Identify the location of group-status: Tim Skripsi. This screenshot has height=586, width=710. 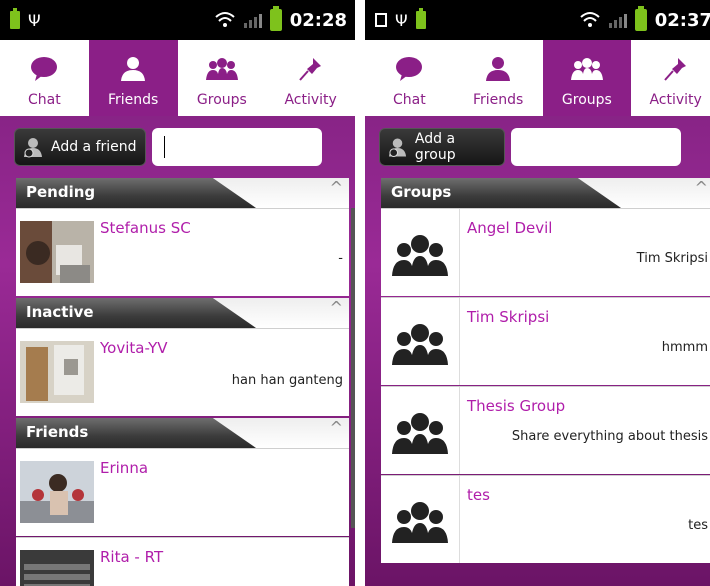
(672, 258).